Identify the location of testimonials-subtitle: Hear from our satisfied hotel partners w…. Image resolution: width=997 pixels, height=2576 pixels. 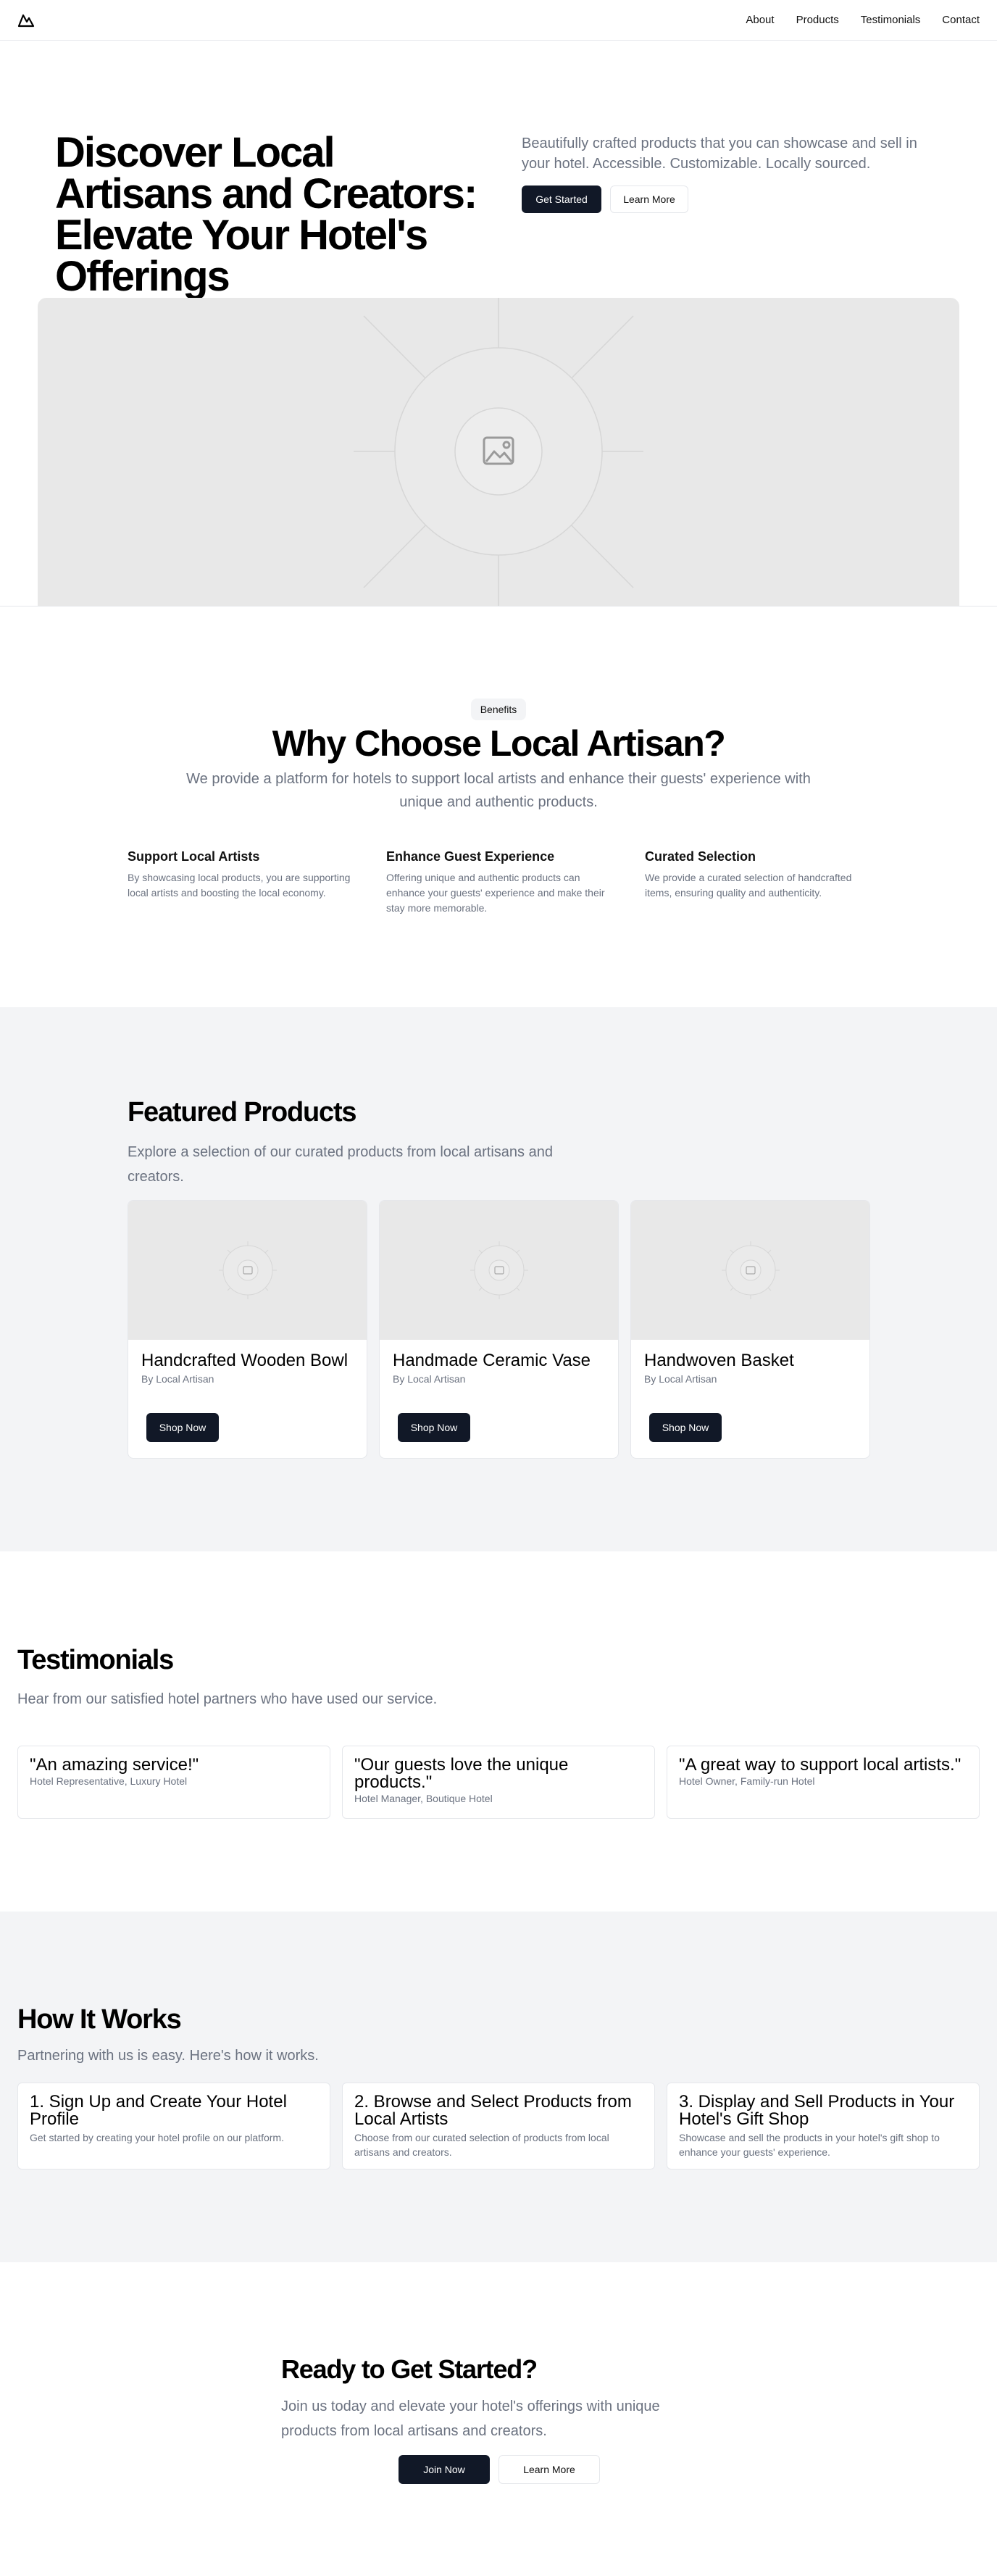
(227, 1699).